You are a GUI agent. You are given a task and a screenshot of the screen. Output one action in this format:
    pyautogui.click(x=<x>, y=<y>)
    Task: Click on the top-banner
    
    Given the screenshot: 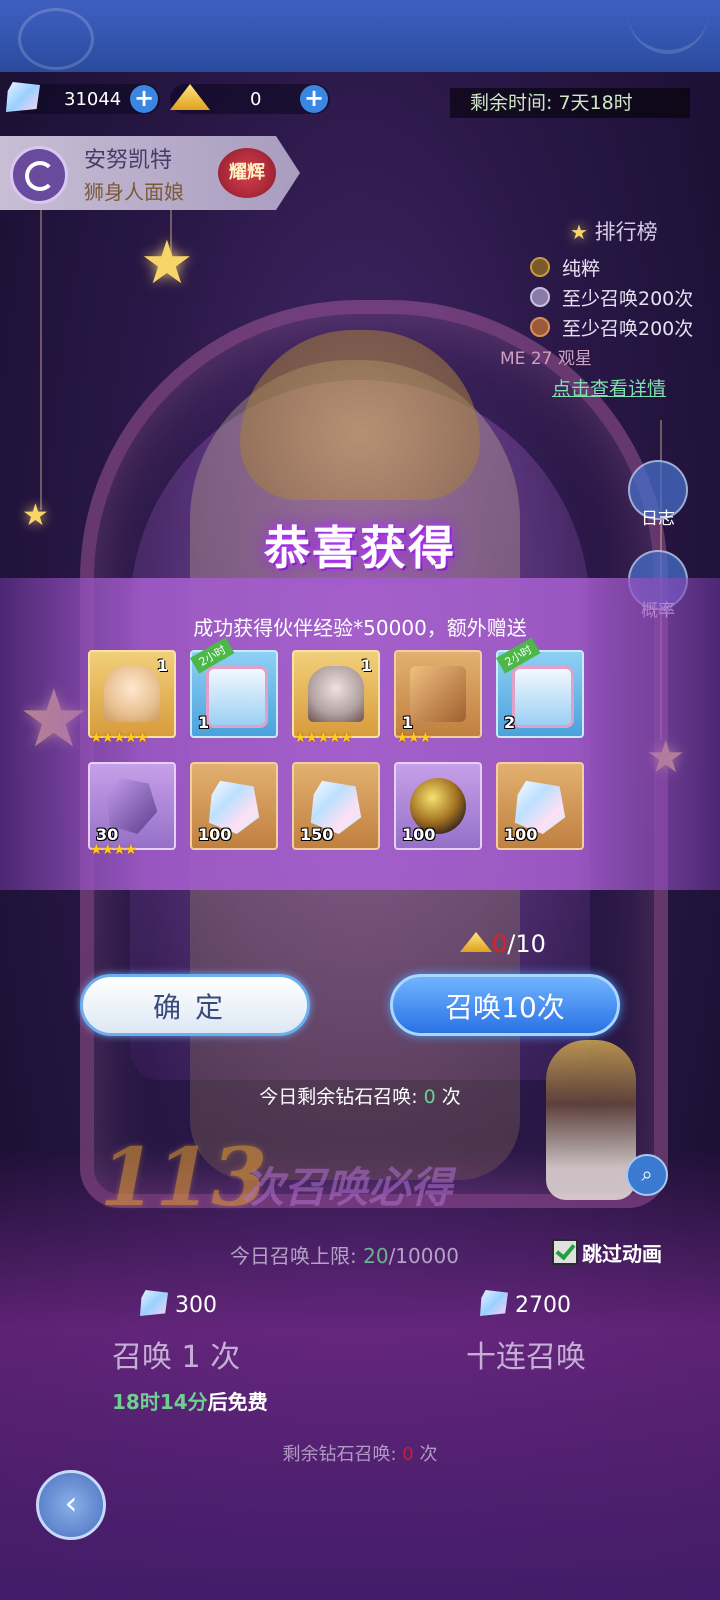 What is the action you would take?
    pyautogui.click(x=360, y=36)
    